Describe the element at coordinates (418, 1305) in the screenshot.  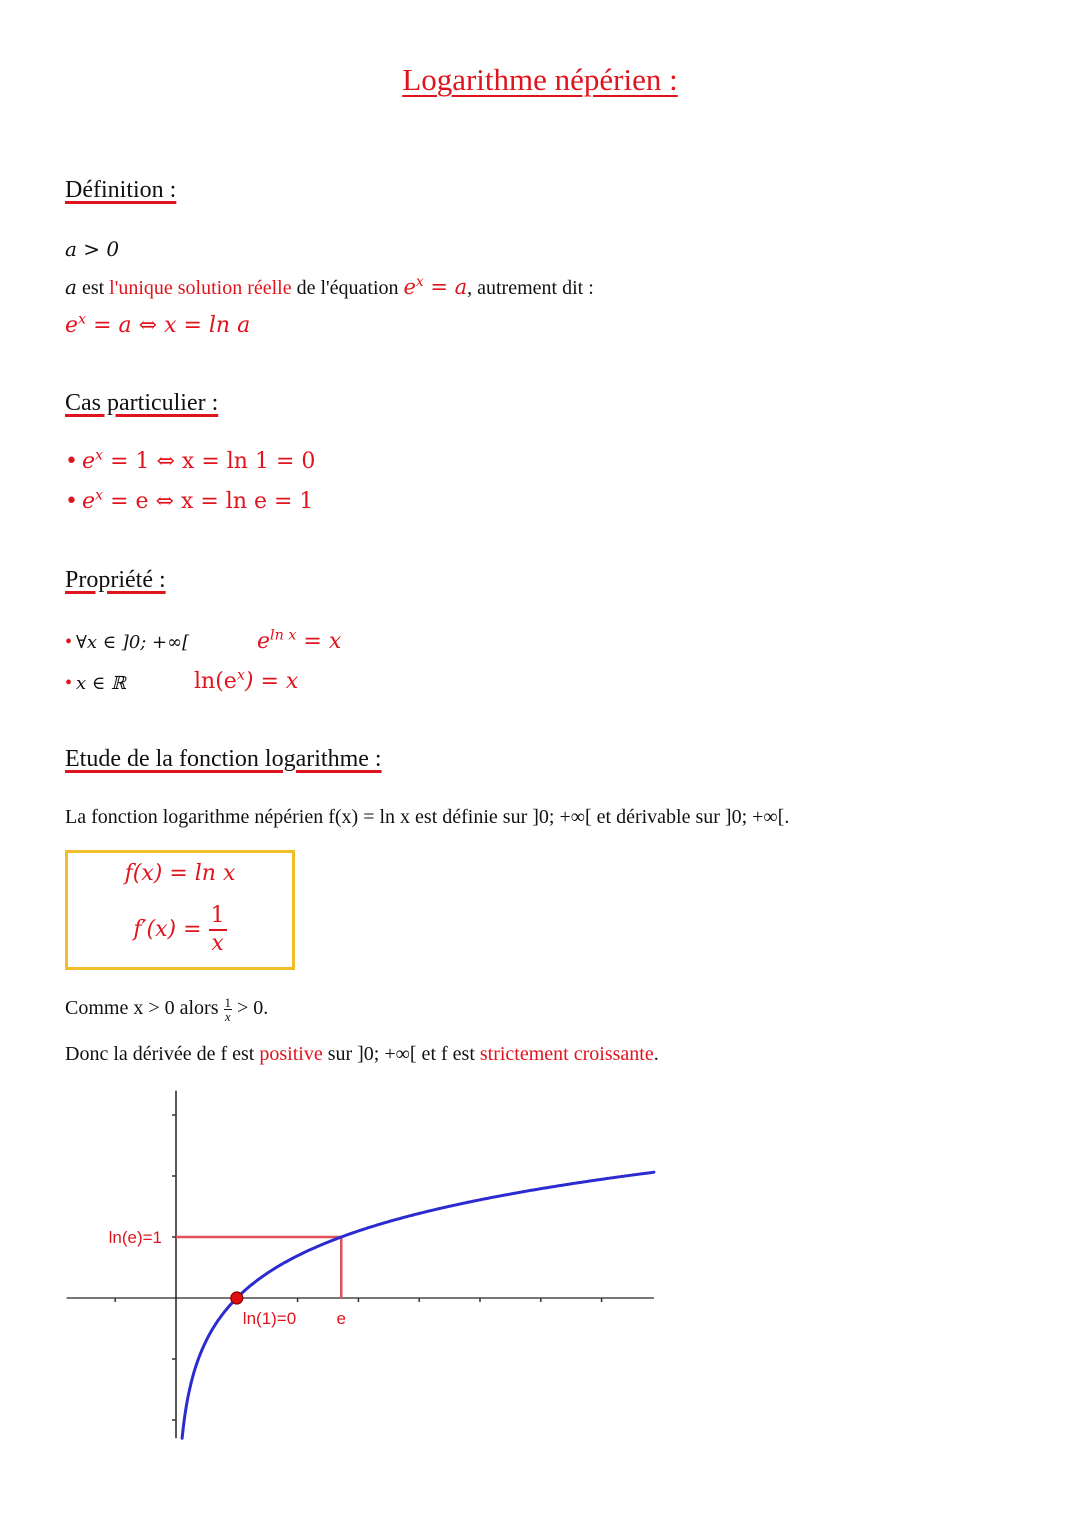
I see `ln-curve` at that location.